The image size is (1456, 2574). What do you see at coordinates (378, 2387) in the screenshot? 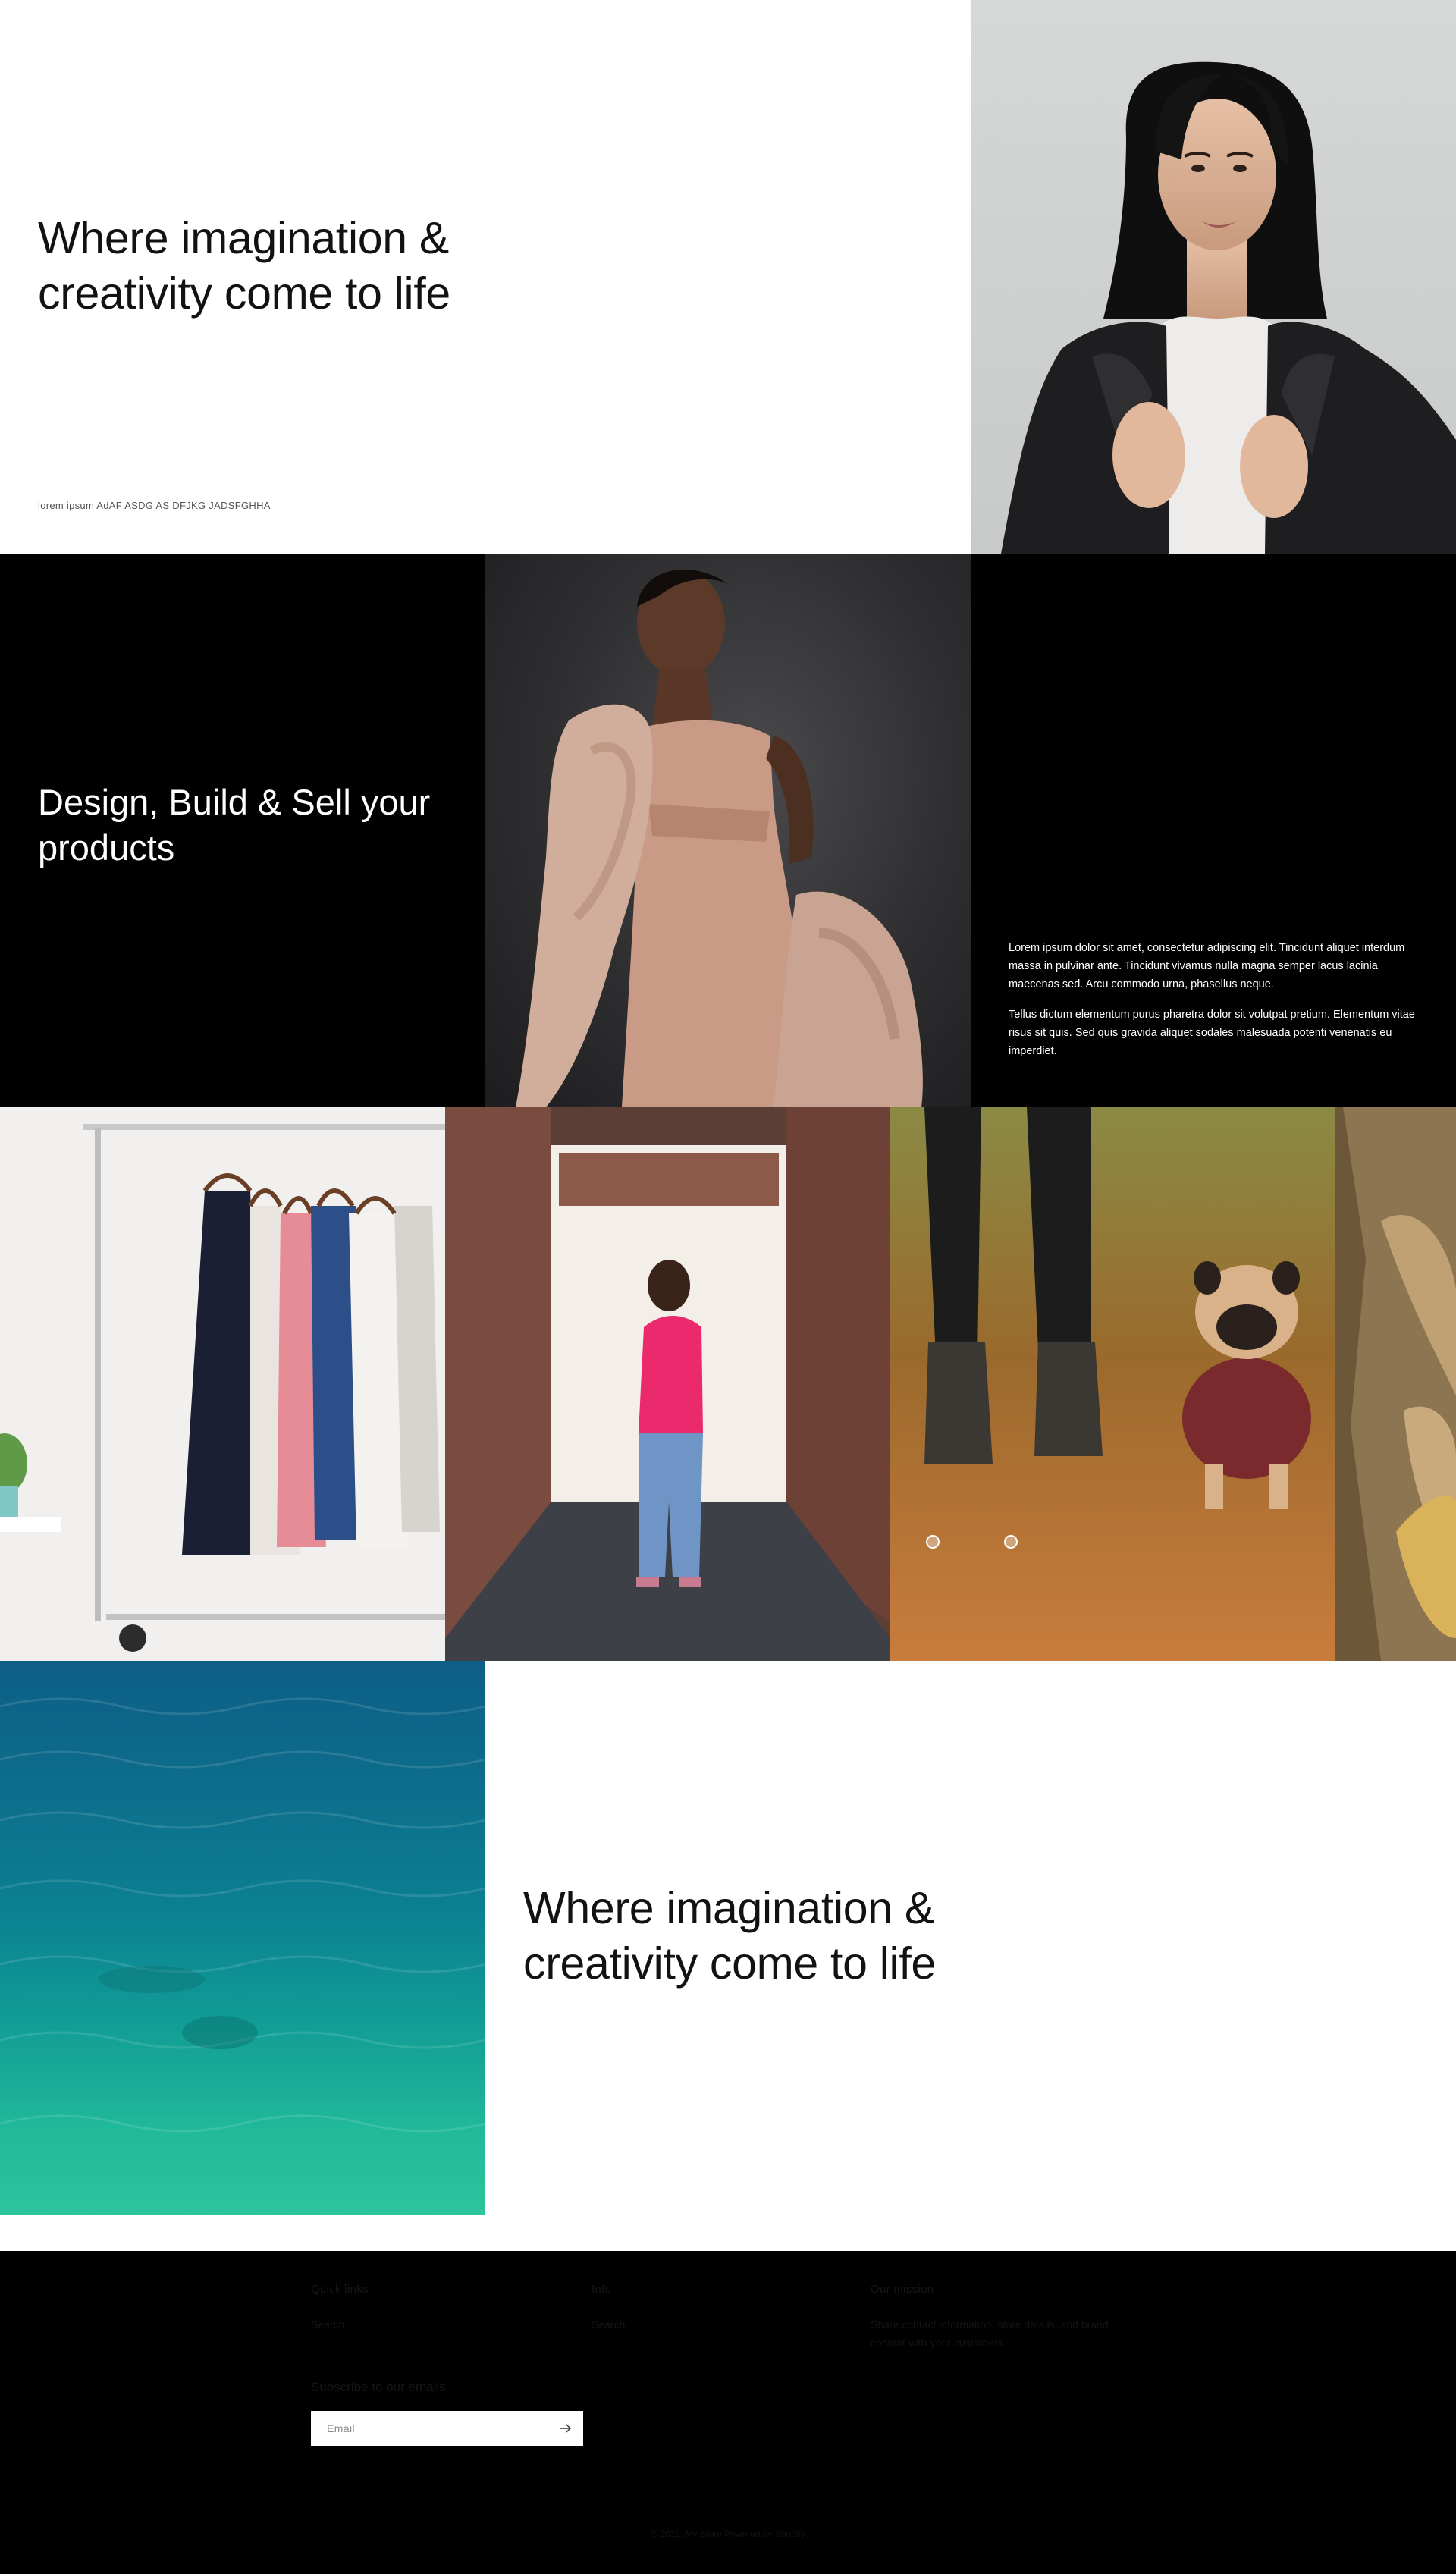
I see `subscribe-heading: Subscribe to our emails` at bounding box center [378, 2387].